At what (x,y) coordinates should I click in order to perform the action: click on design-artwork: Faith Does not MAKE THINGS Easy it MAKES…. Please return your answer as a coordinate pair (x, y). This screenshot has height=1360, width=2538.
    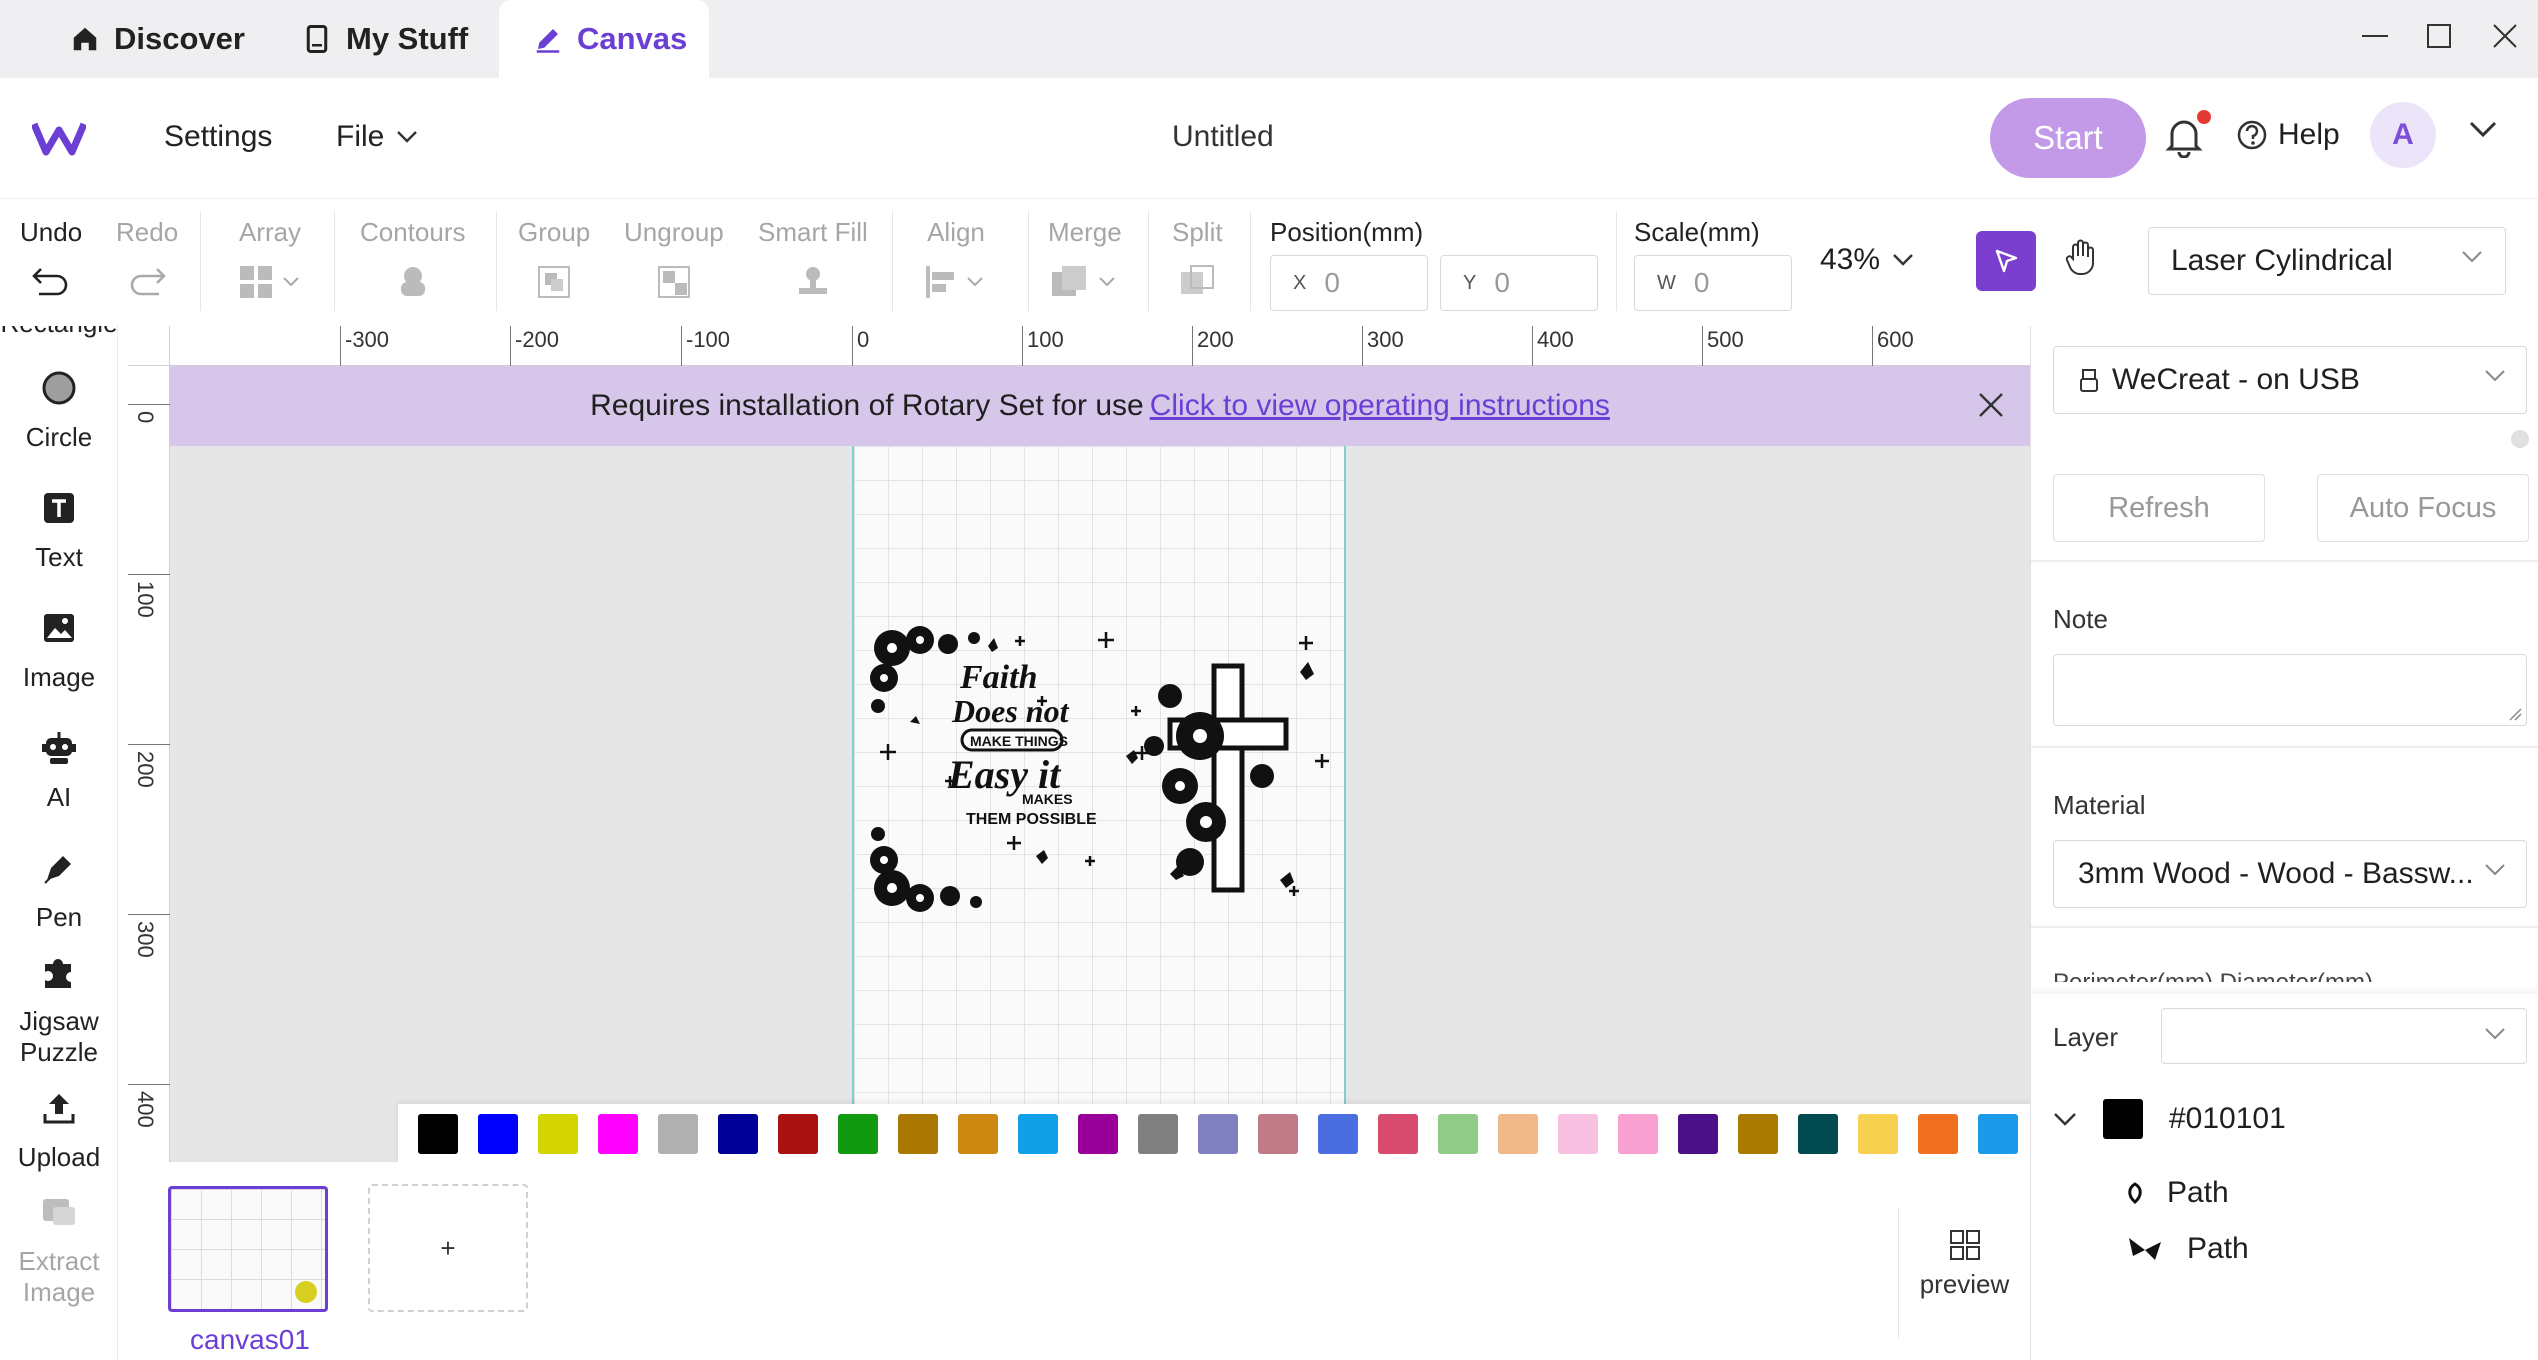
    Looking at the image, I should click on (1110, 771).